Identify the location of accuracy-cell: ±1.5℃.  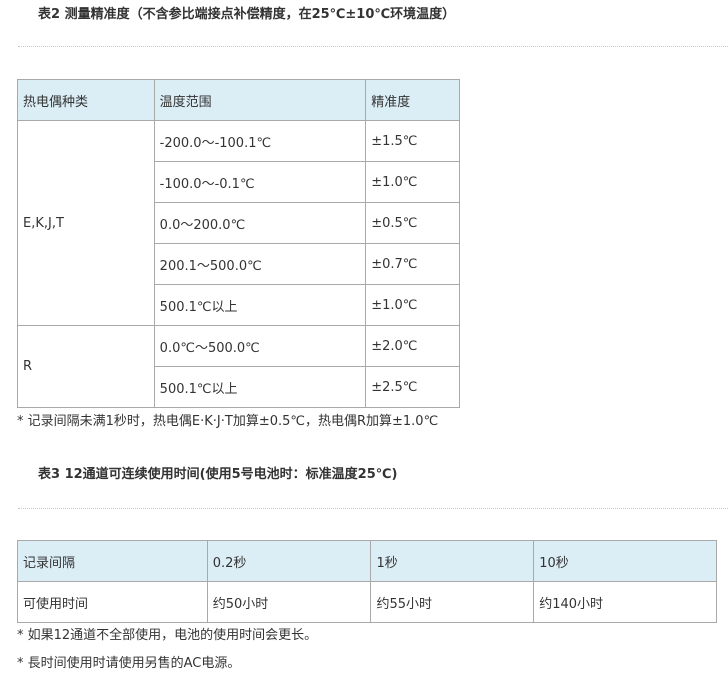
(412, 141).